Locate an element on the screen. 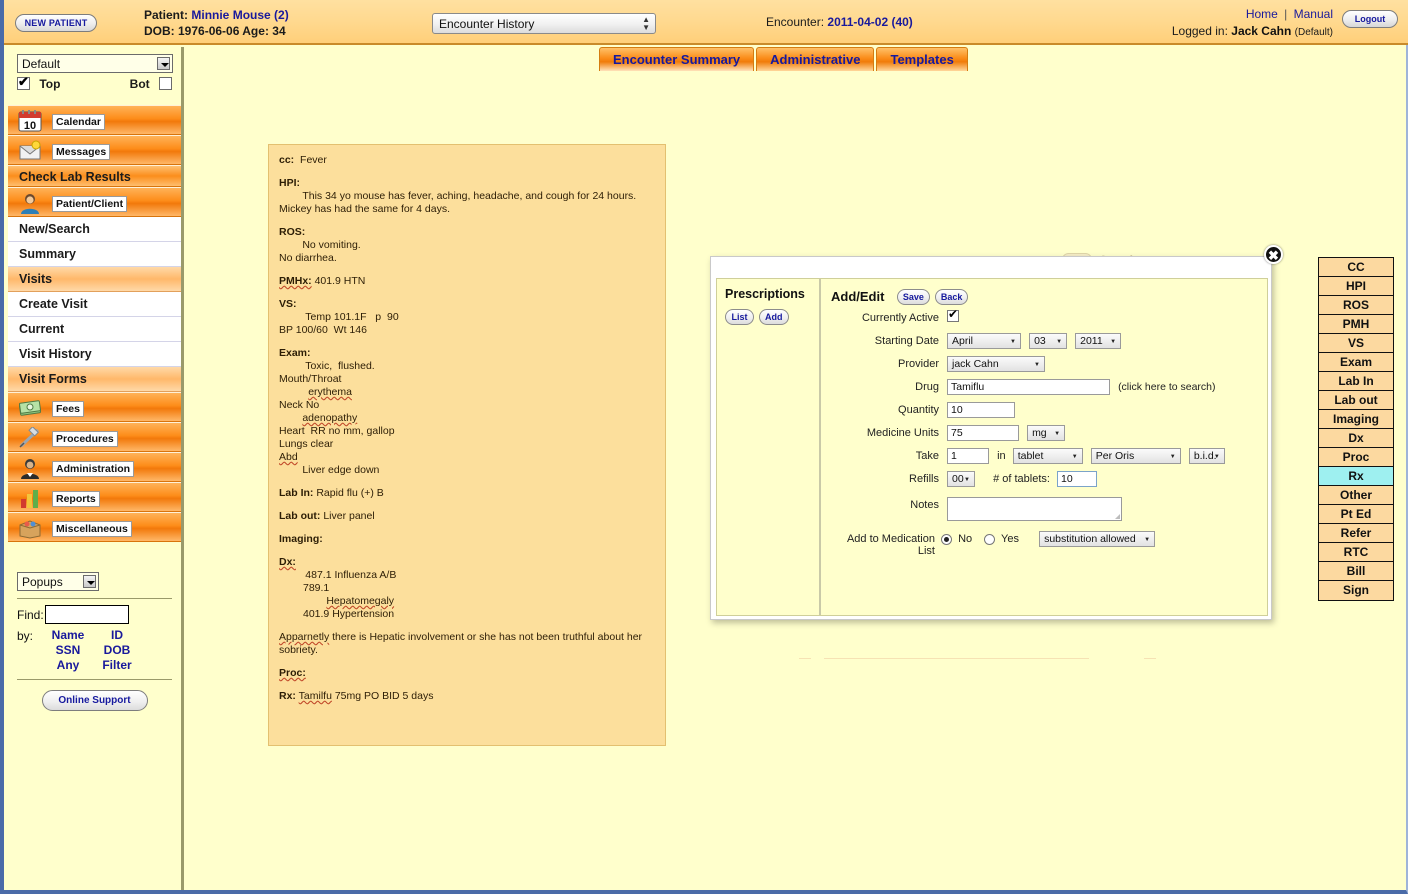 This screenshot has height=894, width=1408. tab-templates: Templates is located at coordinates (922, 59).